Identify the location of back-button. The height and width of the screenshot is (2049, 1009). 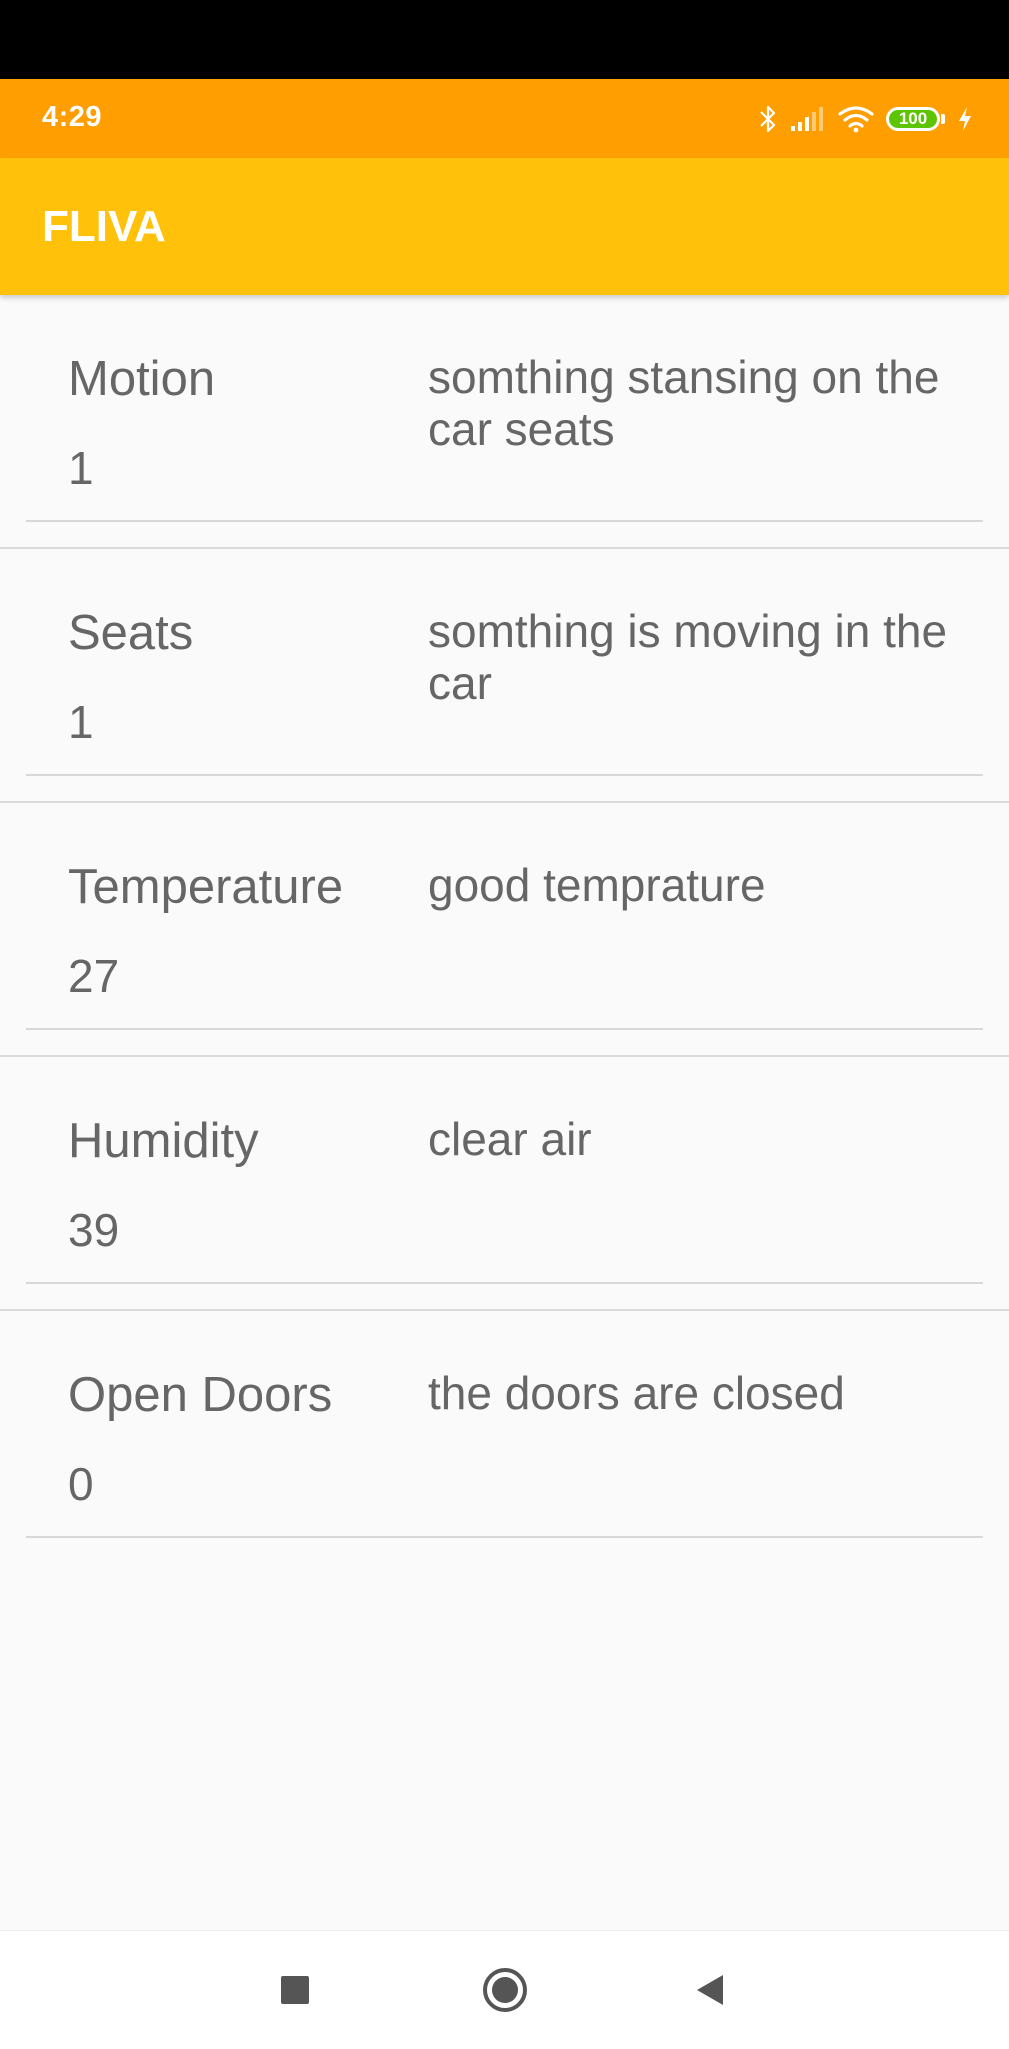
(710, 1990).